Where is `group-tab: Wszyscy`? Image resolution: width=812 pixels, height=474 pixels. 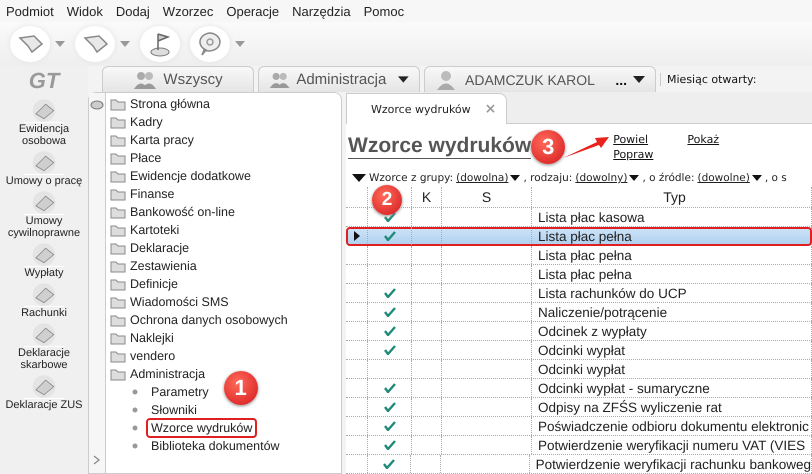
group-tab: Wszyscy is located at coordinates (178, 79).